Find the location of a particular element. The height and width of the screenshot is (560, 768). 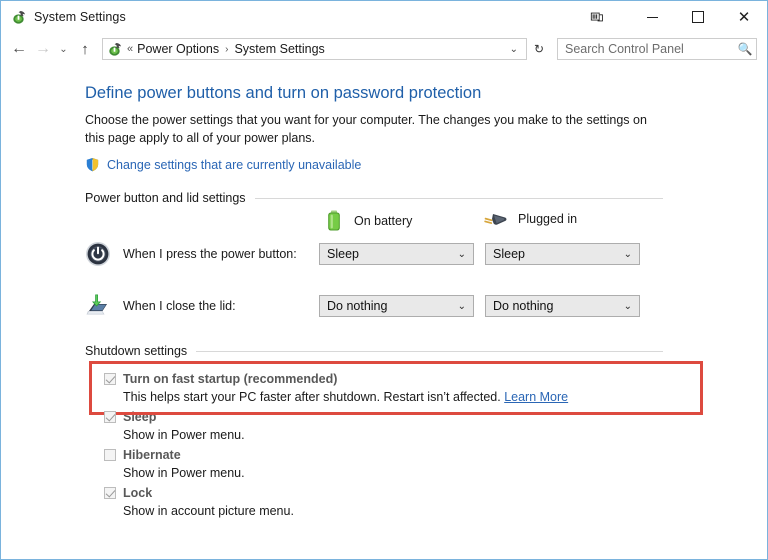

shutdown-section-header: Shutdown settings is located at coordinates (374, 351).